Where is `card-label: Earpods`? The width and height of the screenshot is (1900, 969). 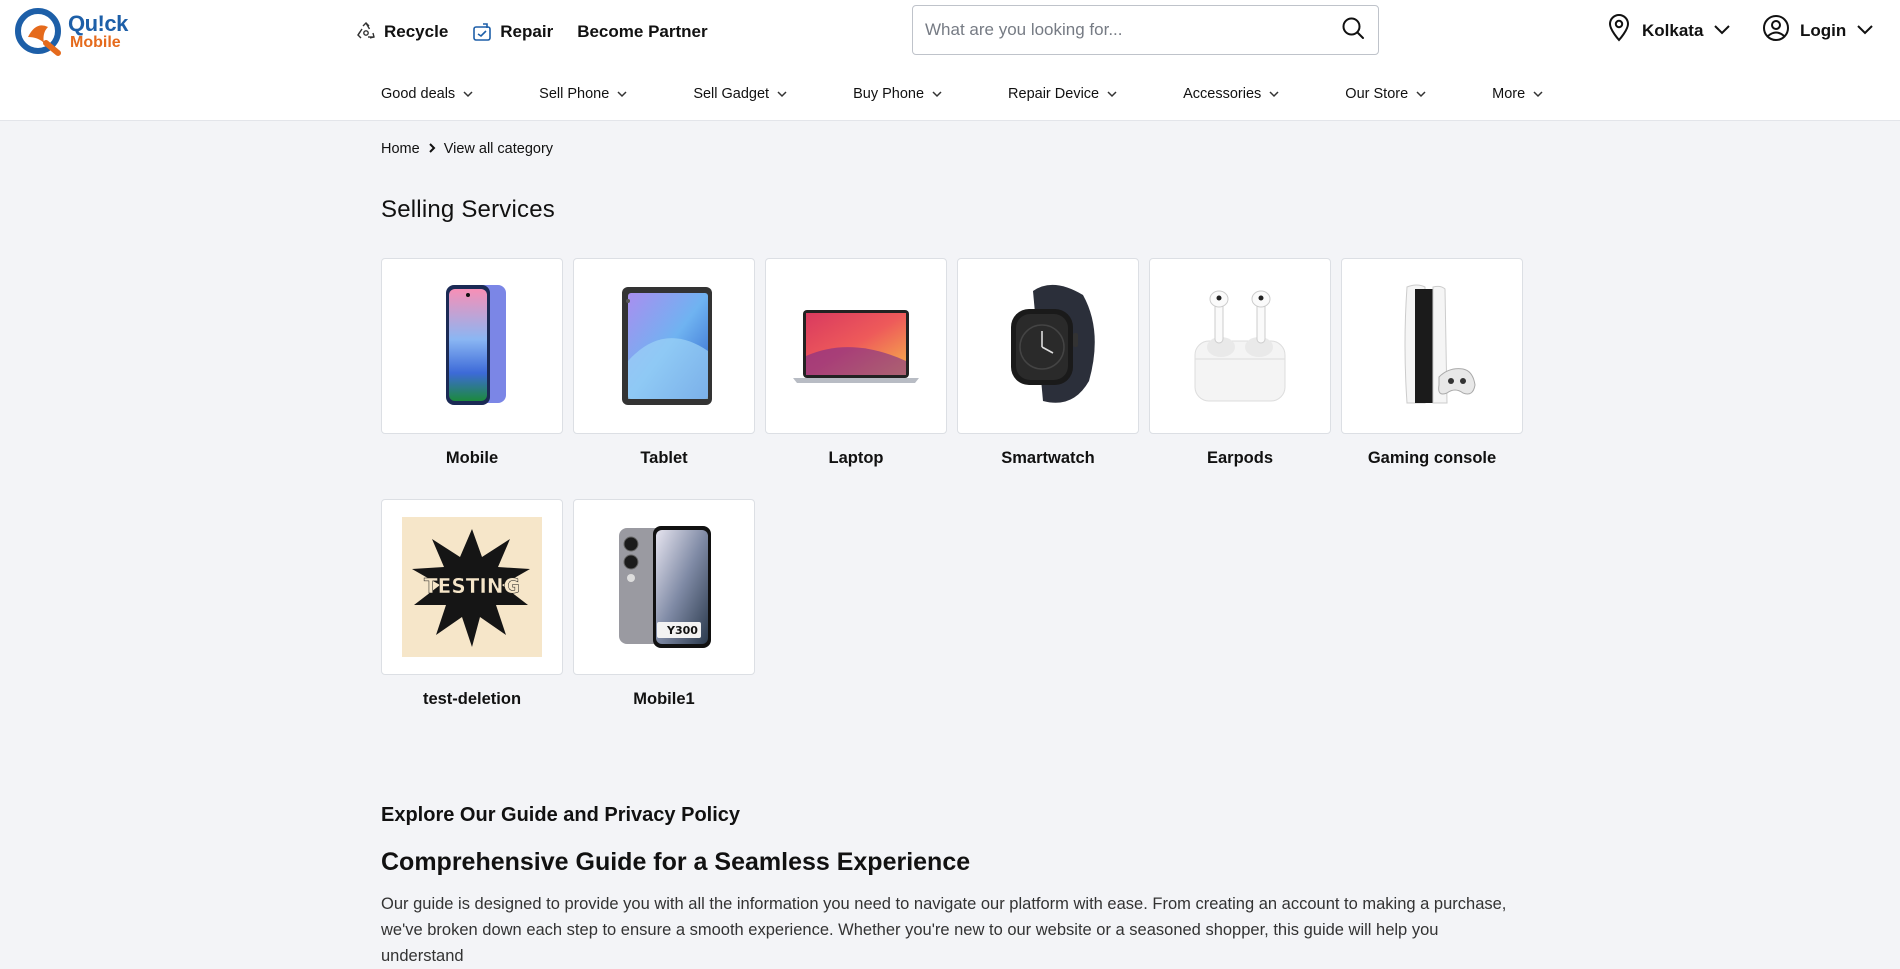
card-label: Earpods is located at coordinates (1240, 458).